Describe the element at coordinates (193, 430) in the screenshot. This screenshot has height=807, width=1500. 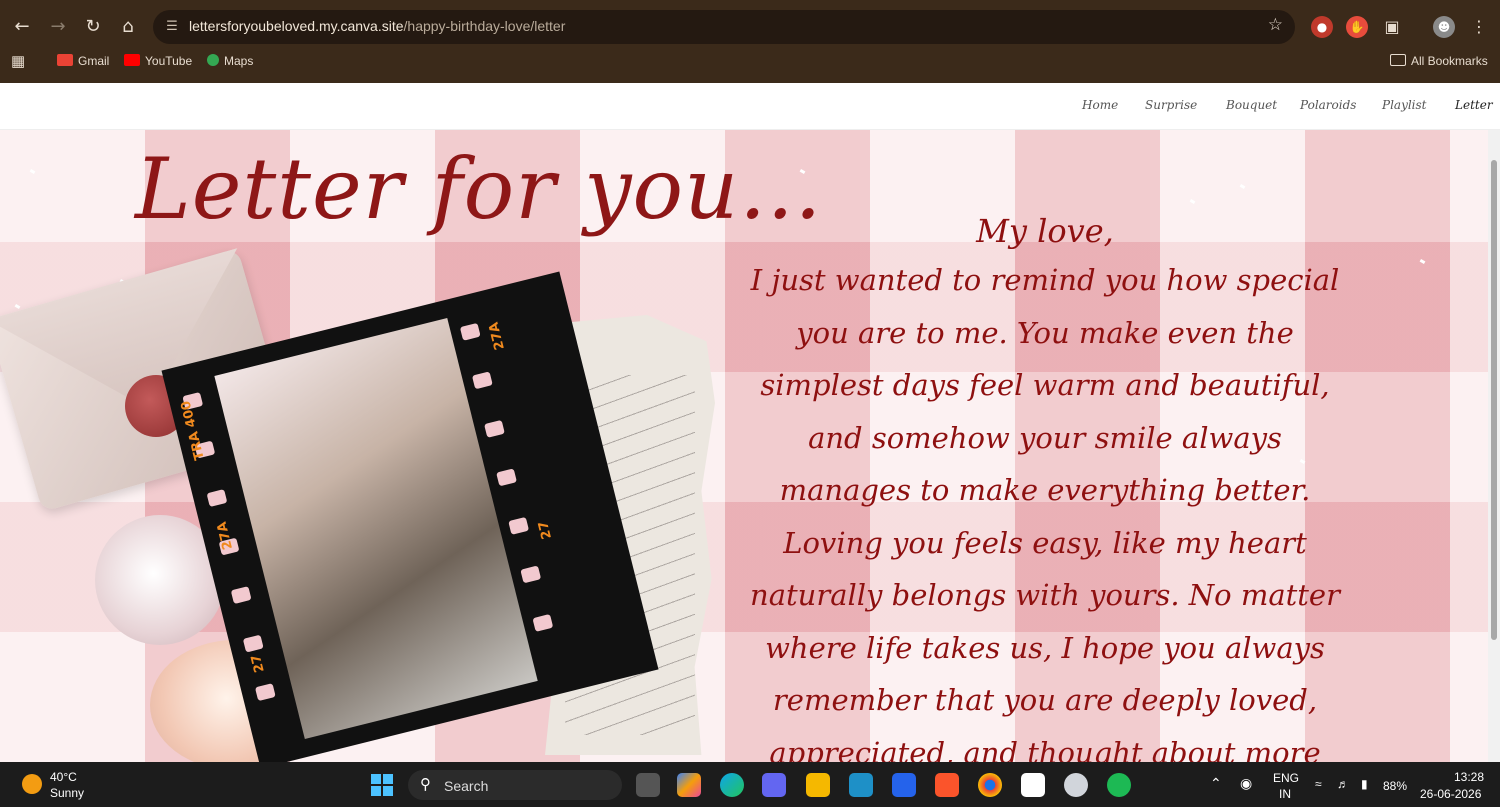
I see `film-label: TRA 400` at that location.